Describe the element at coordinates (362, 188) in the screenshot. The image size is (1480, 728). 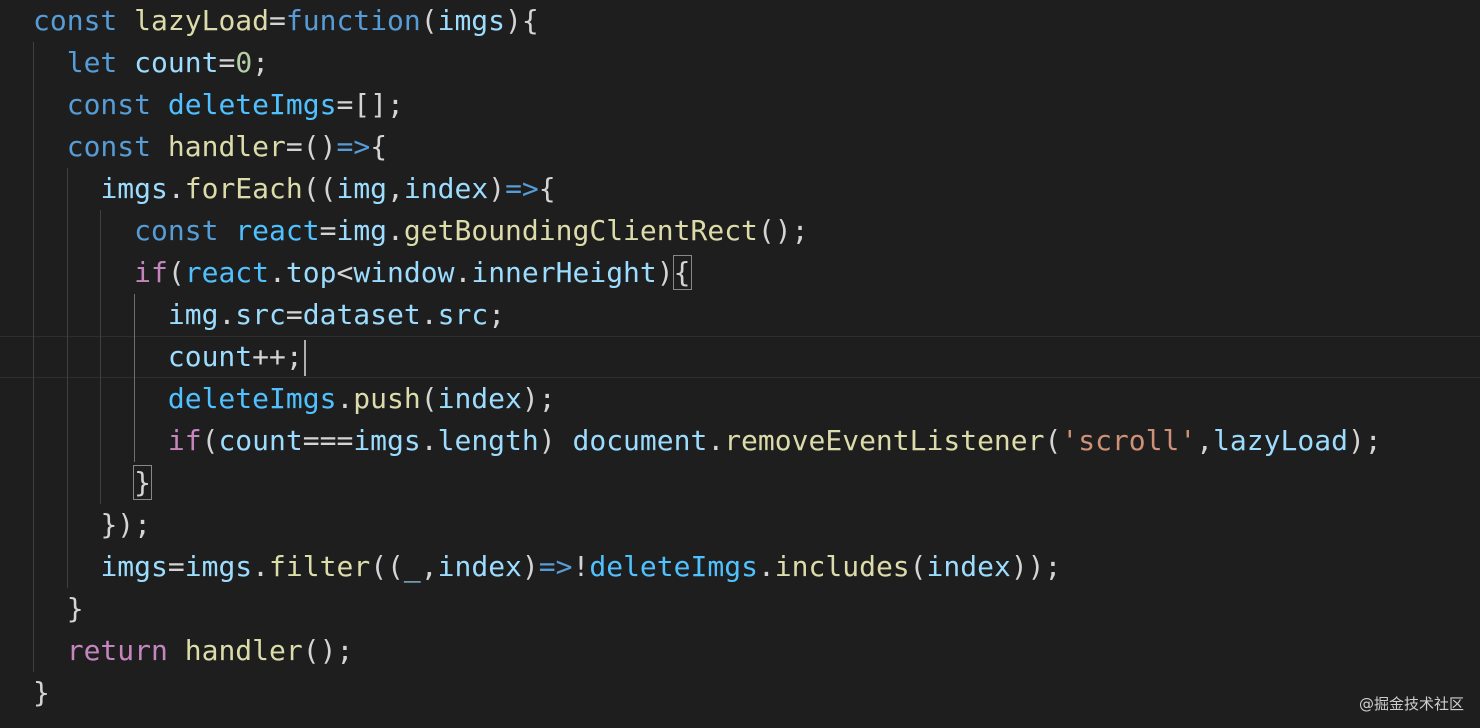
I see `code-token: img` at that location.